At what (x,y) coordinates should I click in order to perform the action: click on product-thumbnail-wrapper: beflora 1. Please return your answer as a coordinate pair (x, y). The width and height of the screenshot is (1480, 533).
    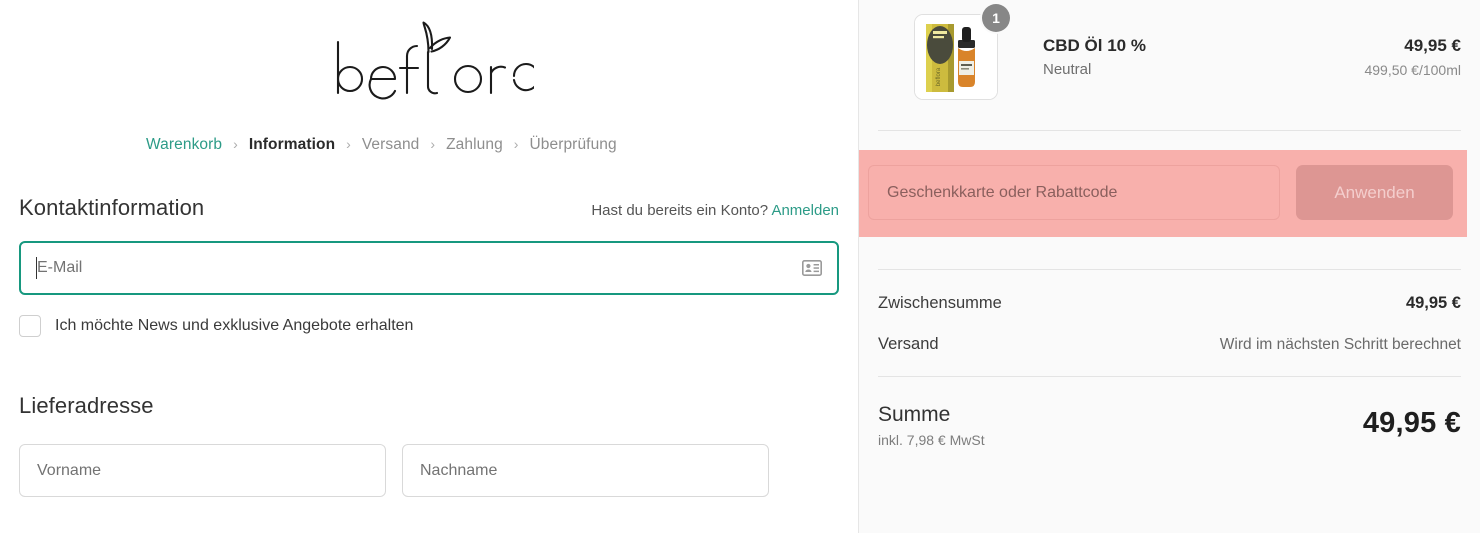
    Looking at the image, I should click on (962, 52).